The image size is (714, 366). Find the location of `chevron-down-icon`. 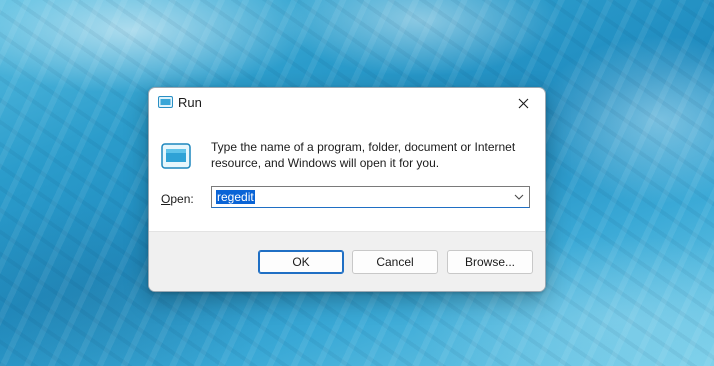

chevron-down-icon is located at coordinates (519, 197).